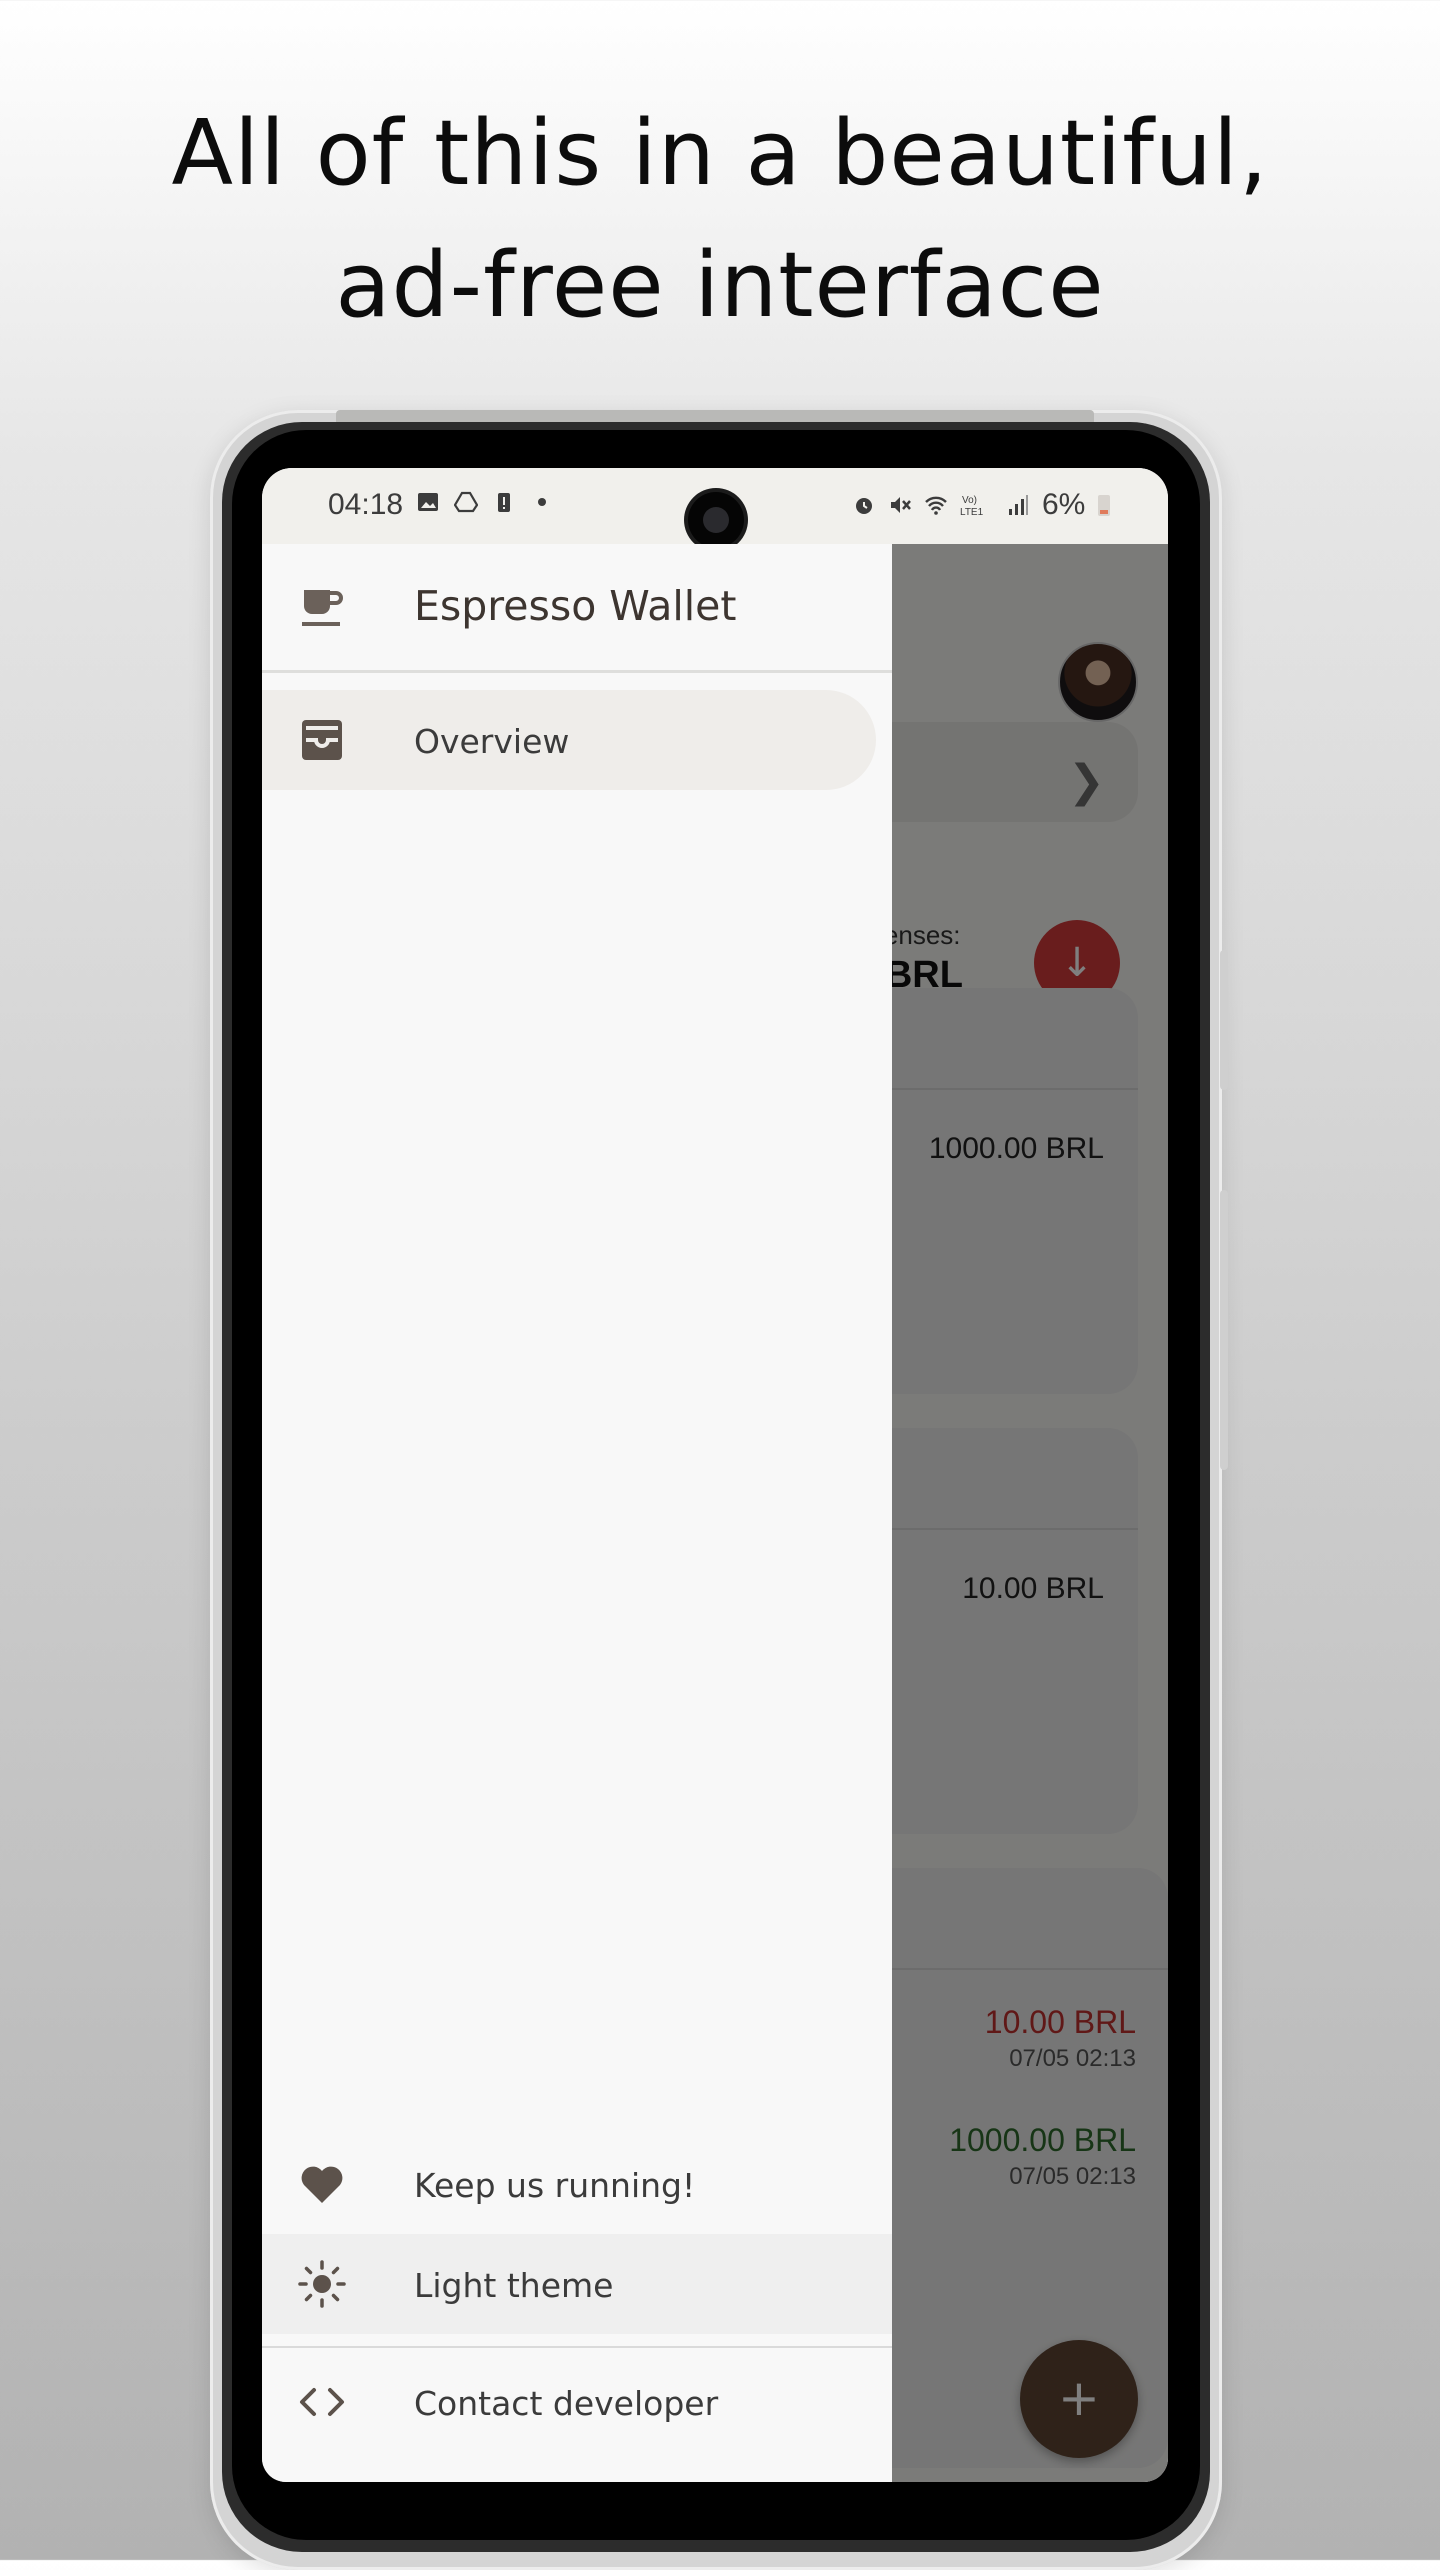 This screenshot has height=2570, width=1440. I want to click on wifi-icon, so click(936, 505).